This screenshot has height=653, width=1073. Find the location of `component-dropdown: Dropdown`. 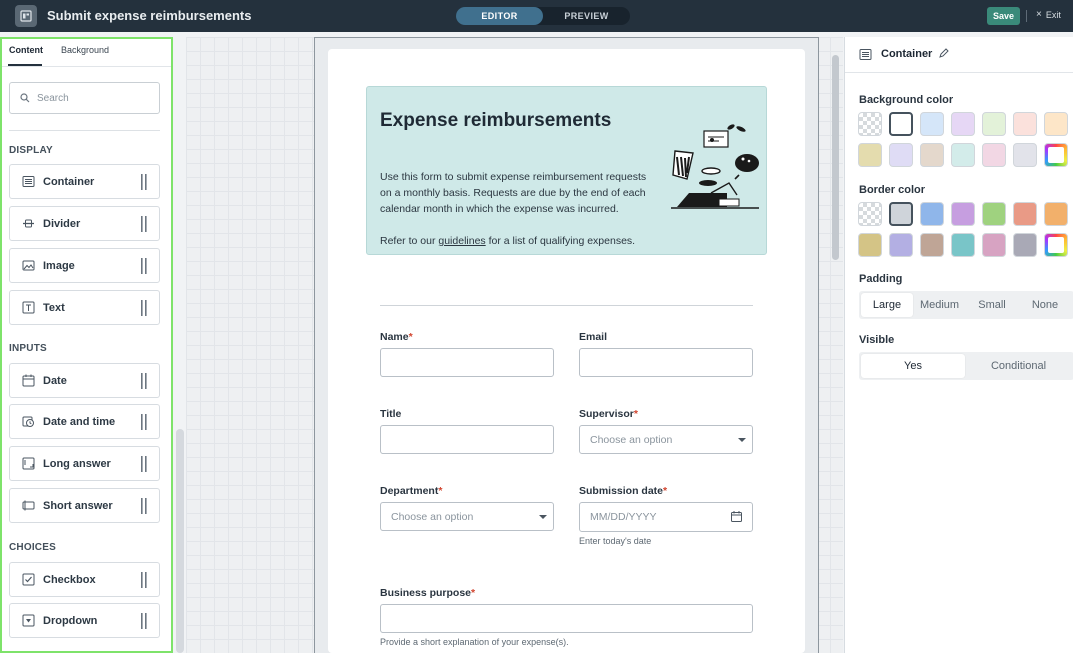

component-dropdown: Dropdown is located at coordinates (84, 620).